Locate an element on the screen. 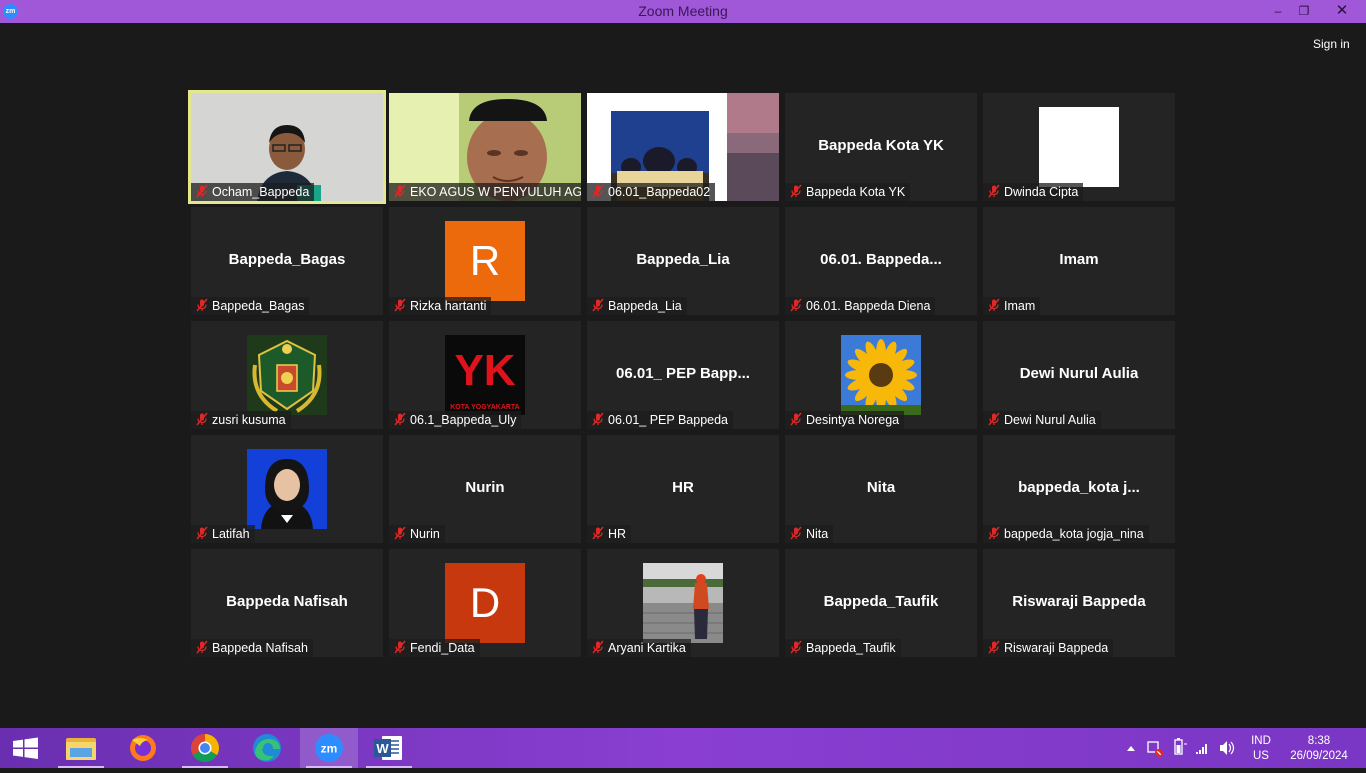 The image size is (1366, 773). clock-time: 8:38 is located at coordinates (1319, 741).